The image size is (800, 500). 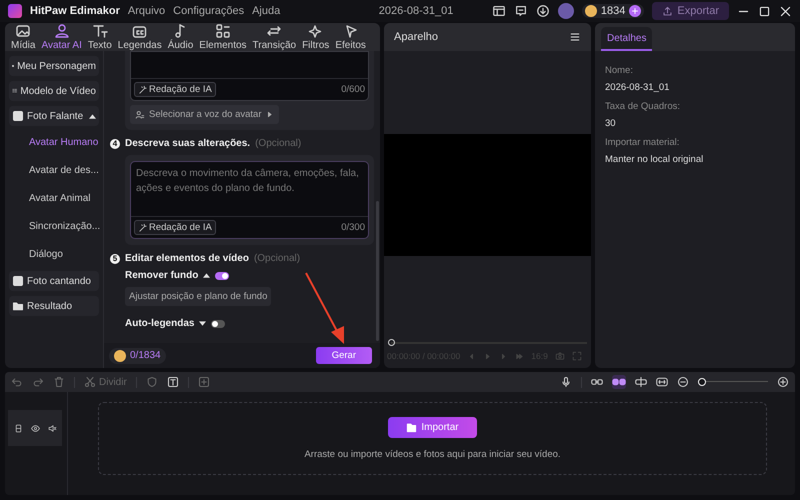 I want to click on sidebar-item: Foto cantando, so click(x=54, y=281).